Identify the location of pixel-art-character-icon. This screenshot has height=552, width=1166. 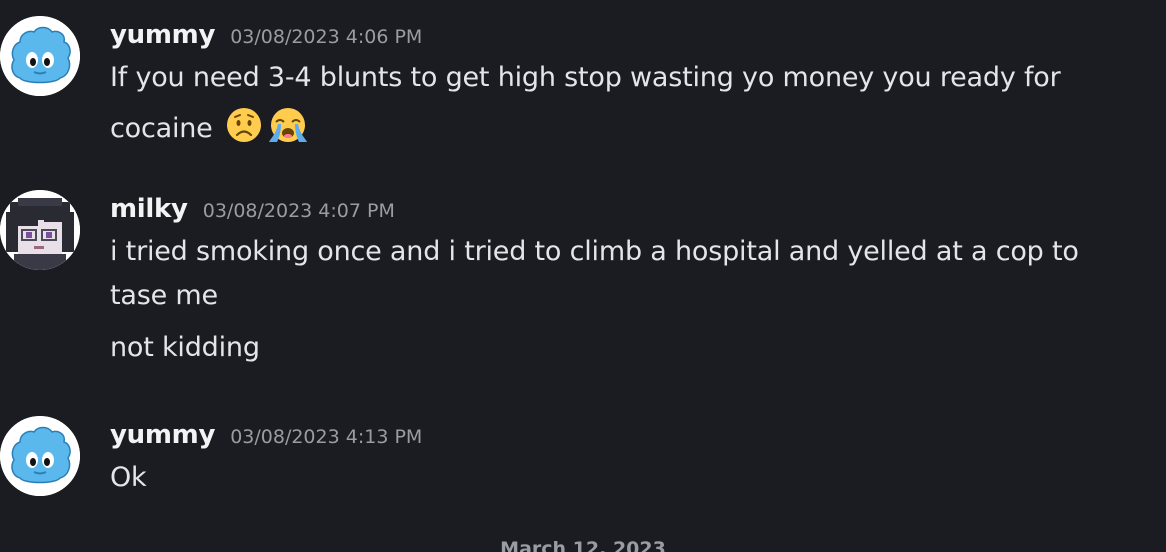
(40, 230).